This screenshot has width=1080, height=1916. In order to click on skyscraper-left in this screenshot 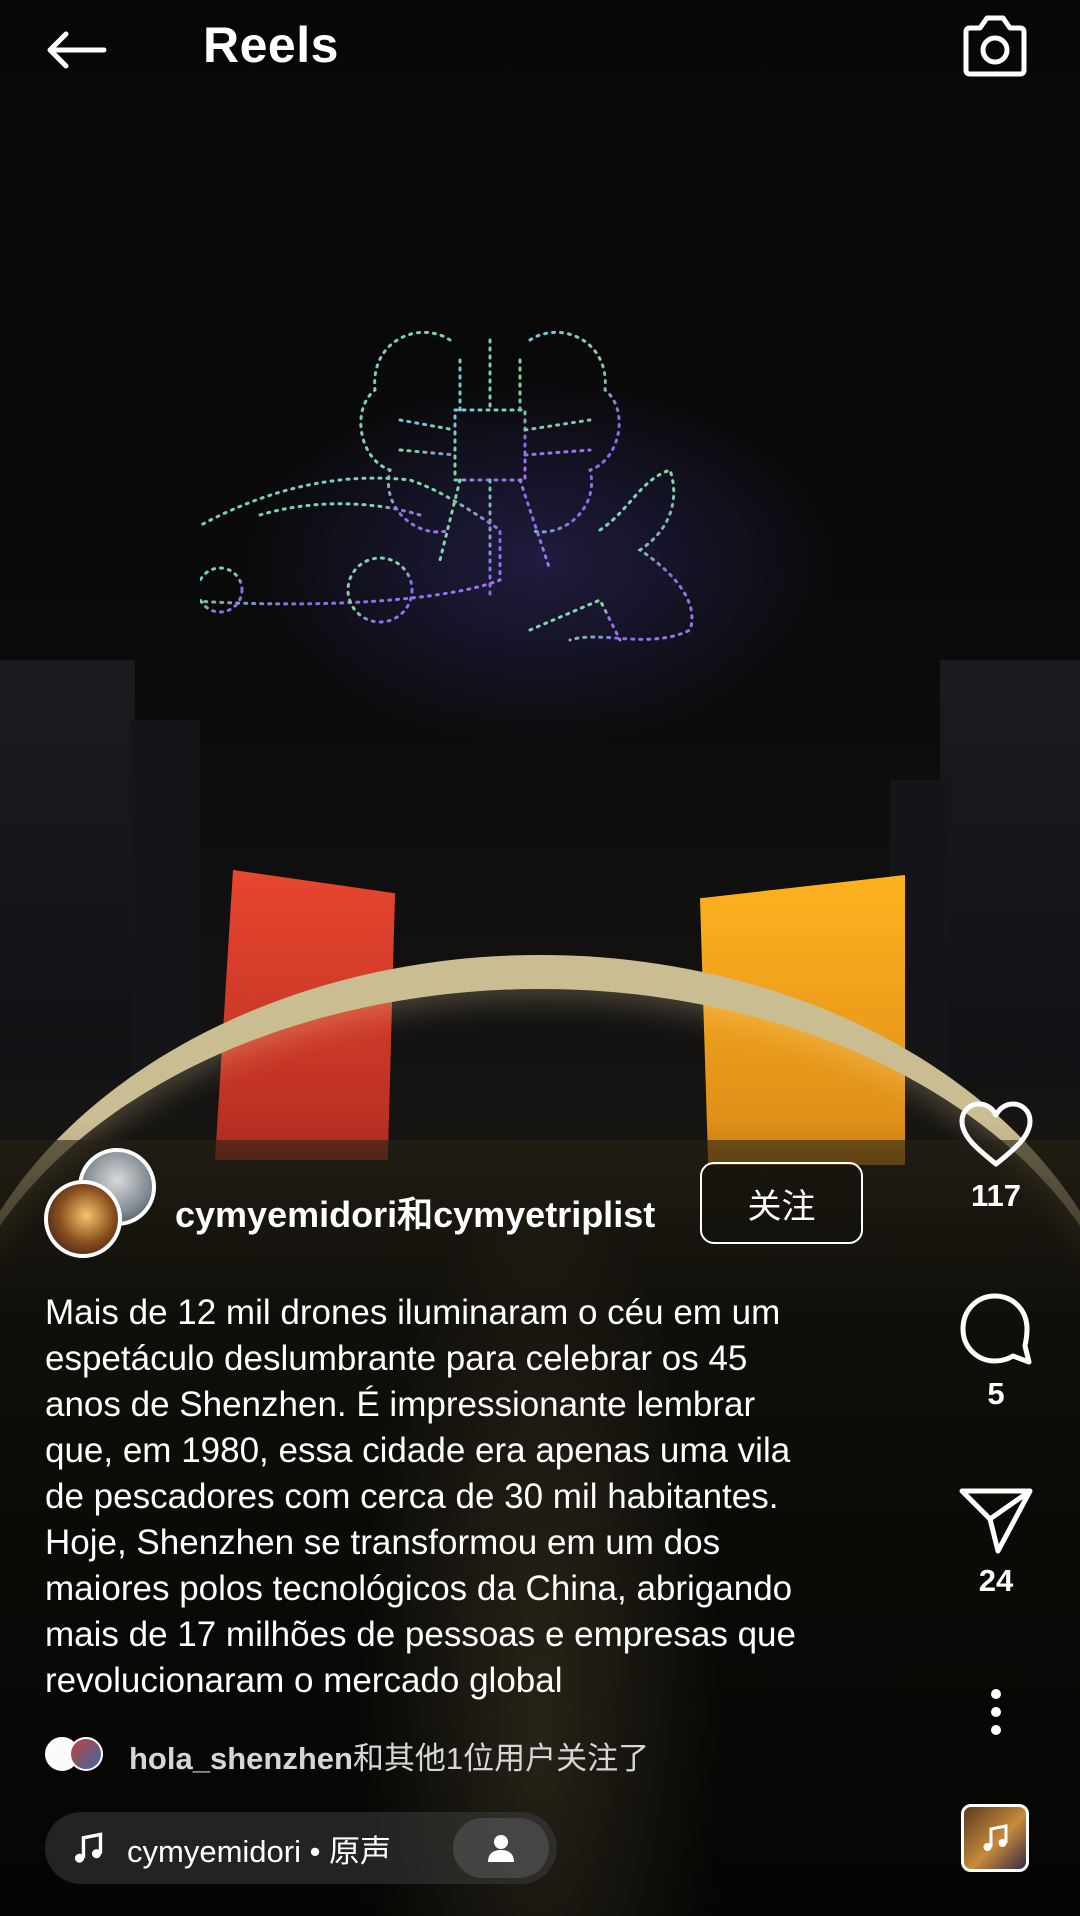, I will do `click(67, 870)`.